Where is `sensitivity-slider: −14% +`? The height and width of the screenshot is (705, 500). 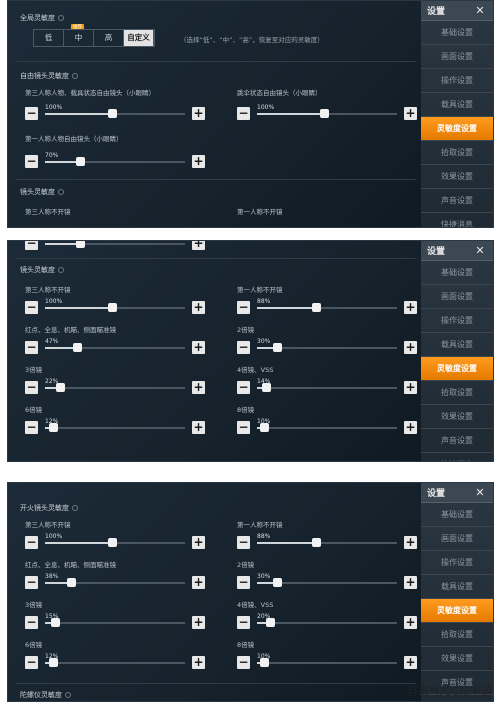
sensitivity-slider: −14% + is located at coordinates (327, 387).